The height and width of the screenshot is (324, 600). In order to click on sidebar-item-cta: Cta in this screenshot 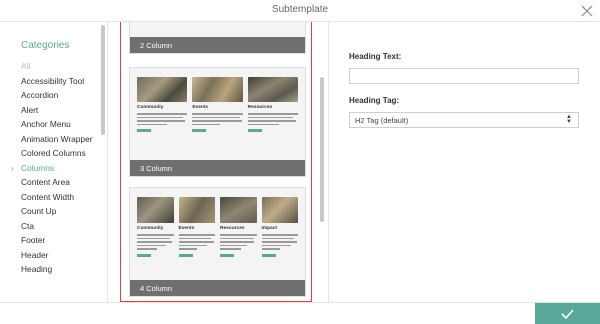, I will do `click(58, 226)`.